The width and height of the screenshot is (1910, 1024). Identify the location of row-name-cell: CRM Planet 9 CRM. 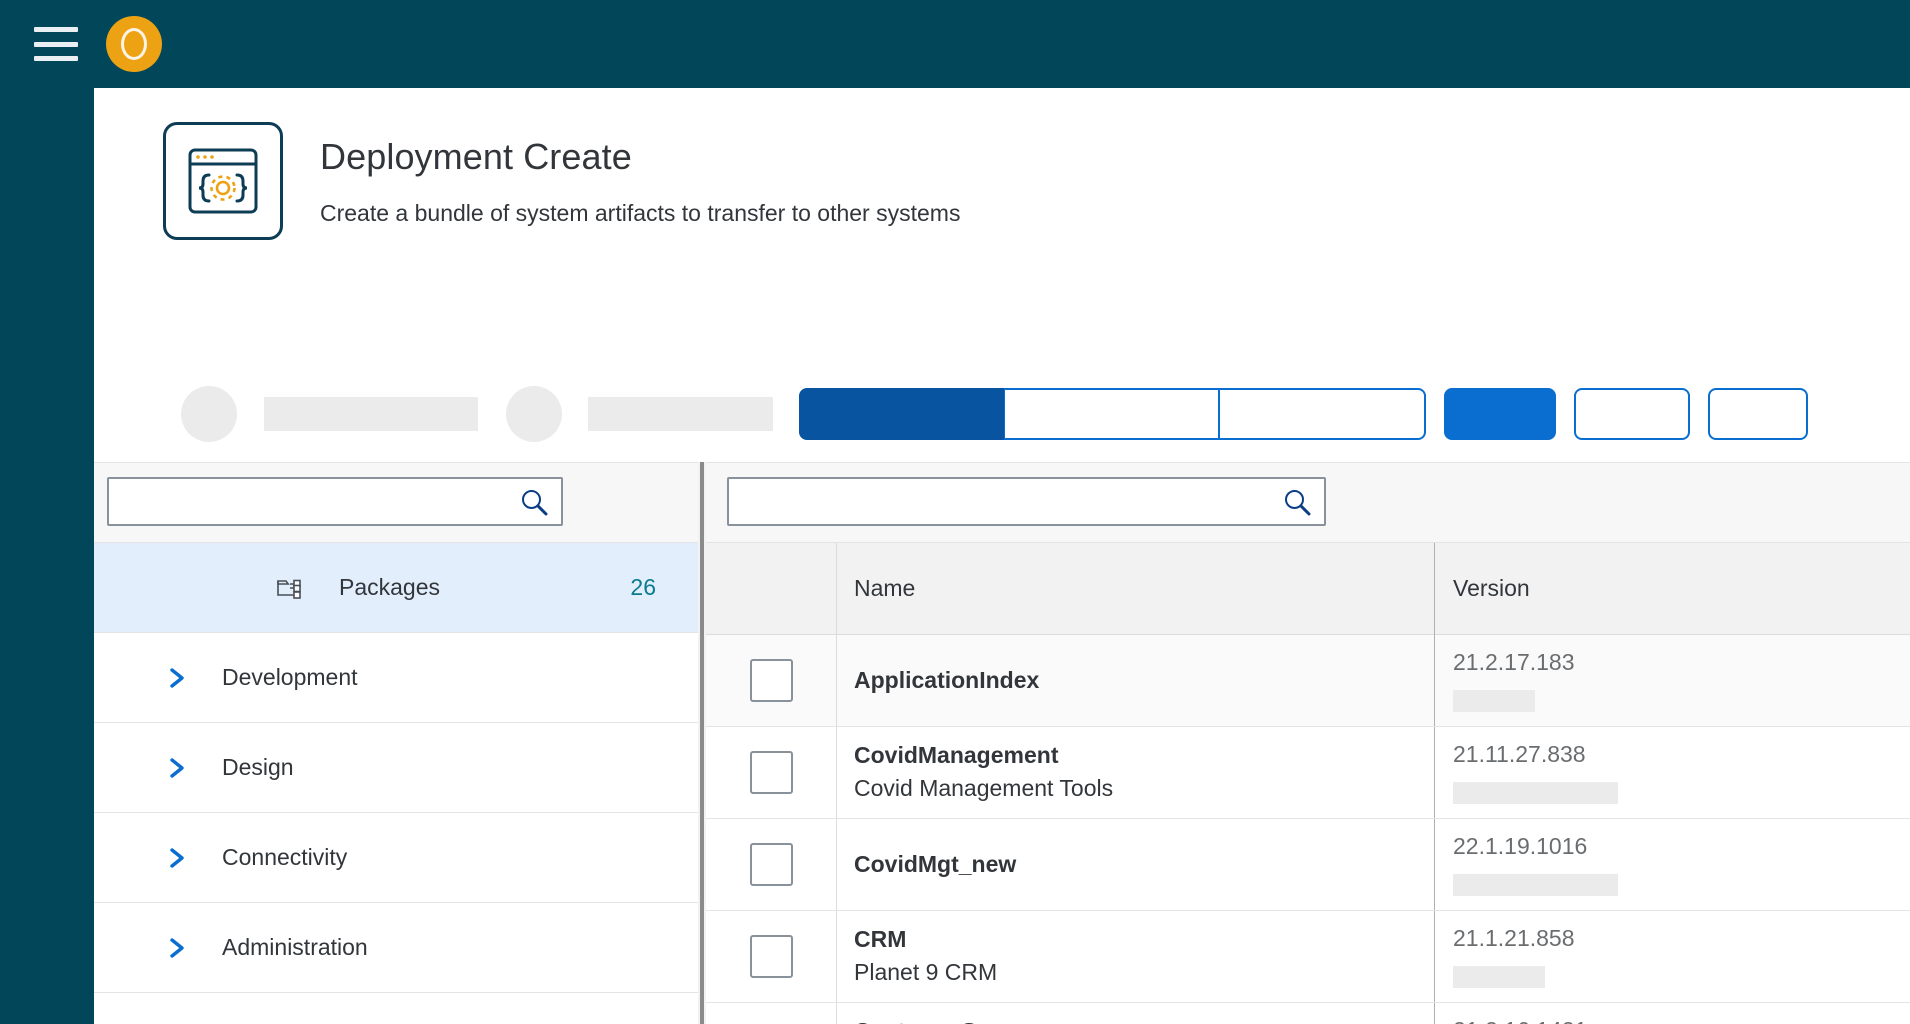
(1135, 956).